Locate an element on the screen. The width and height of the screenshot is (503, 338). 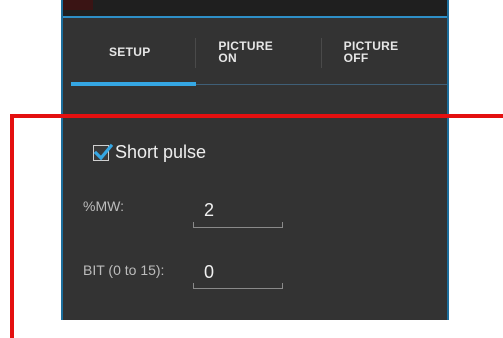
tab-picture-on-label: PICTURE ON is located at coordinates (246, 52).